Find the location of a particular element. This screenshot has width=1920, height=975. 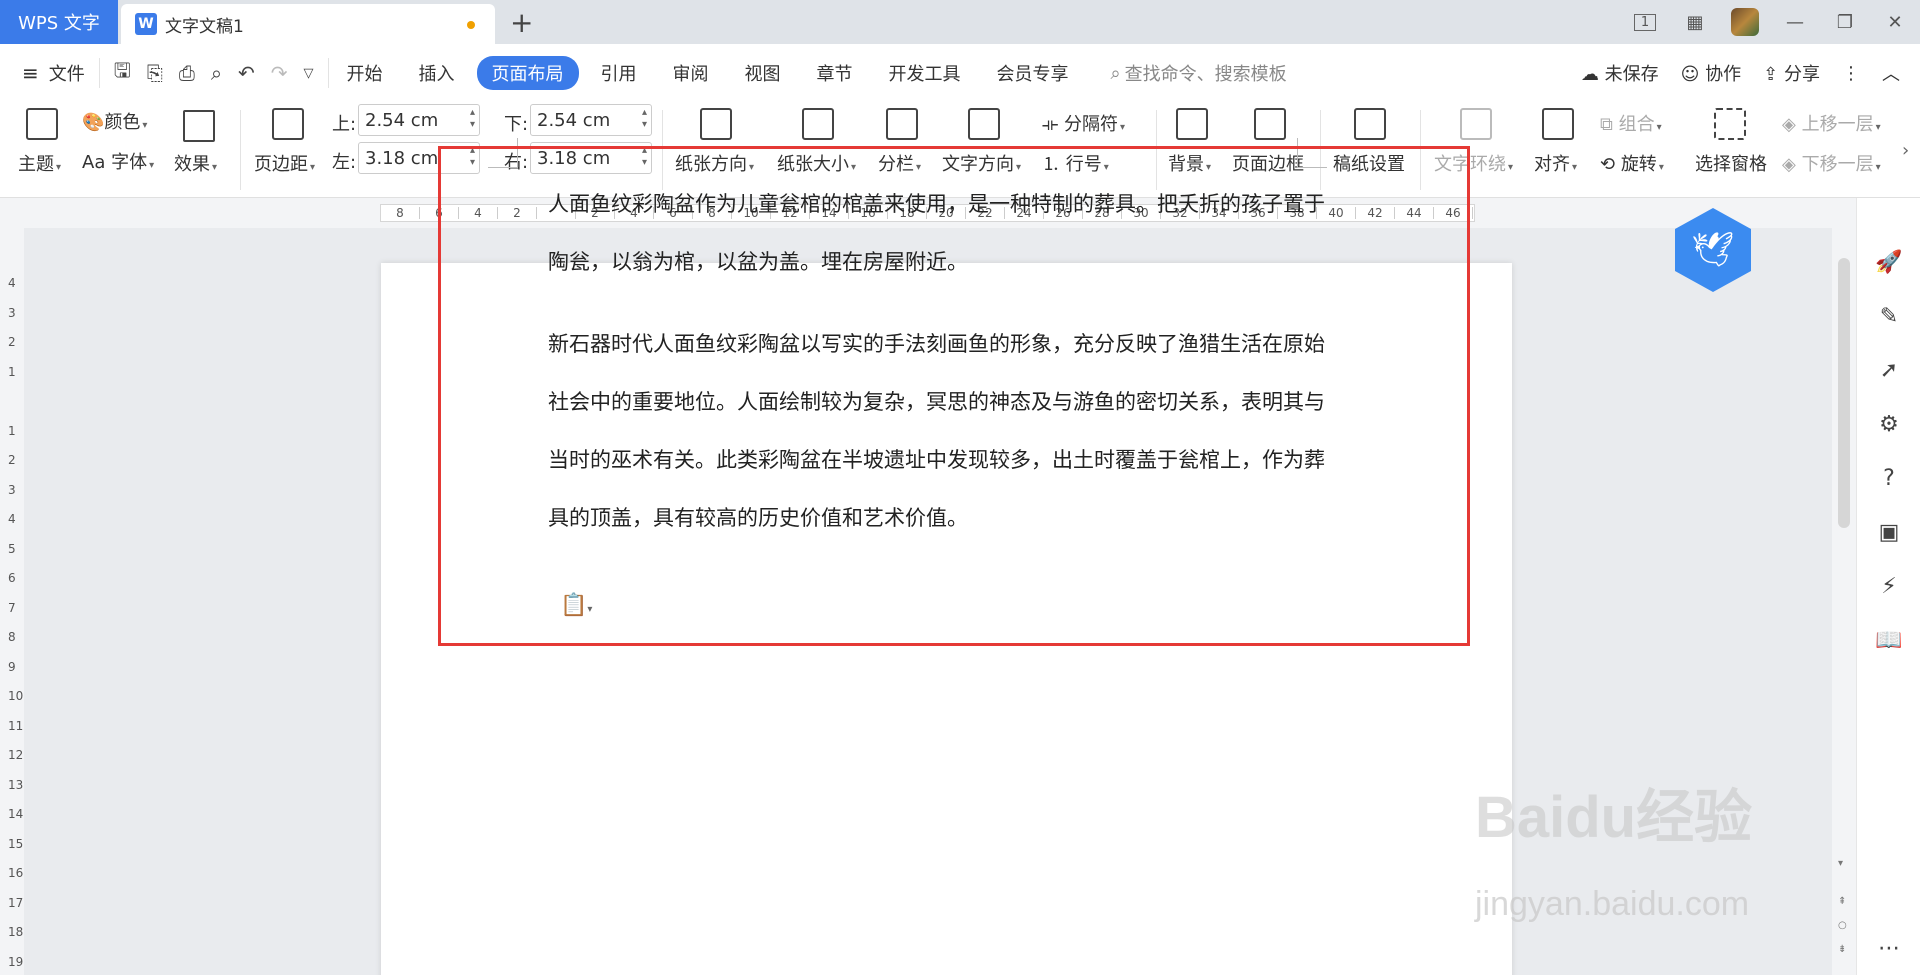

window-controls: 1 ▦ — ❐ ✕ is located at coordinates (1770, 22).